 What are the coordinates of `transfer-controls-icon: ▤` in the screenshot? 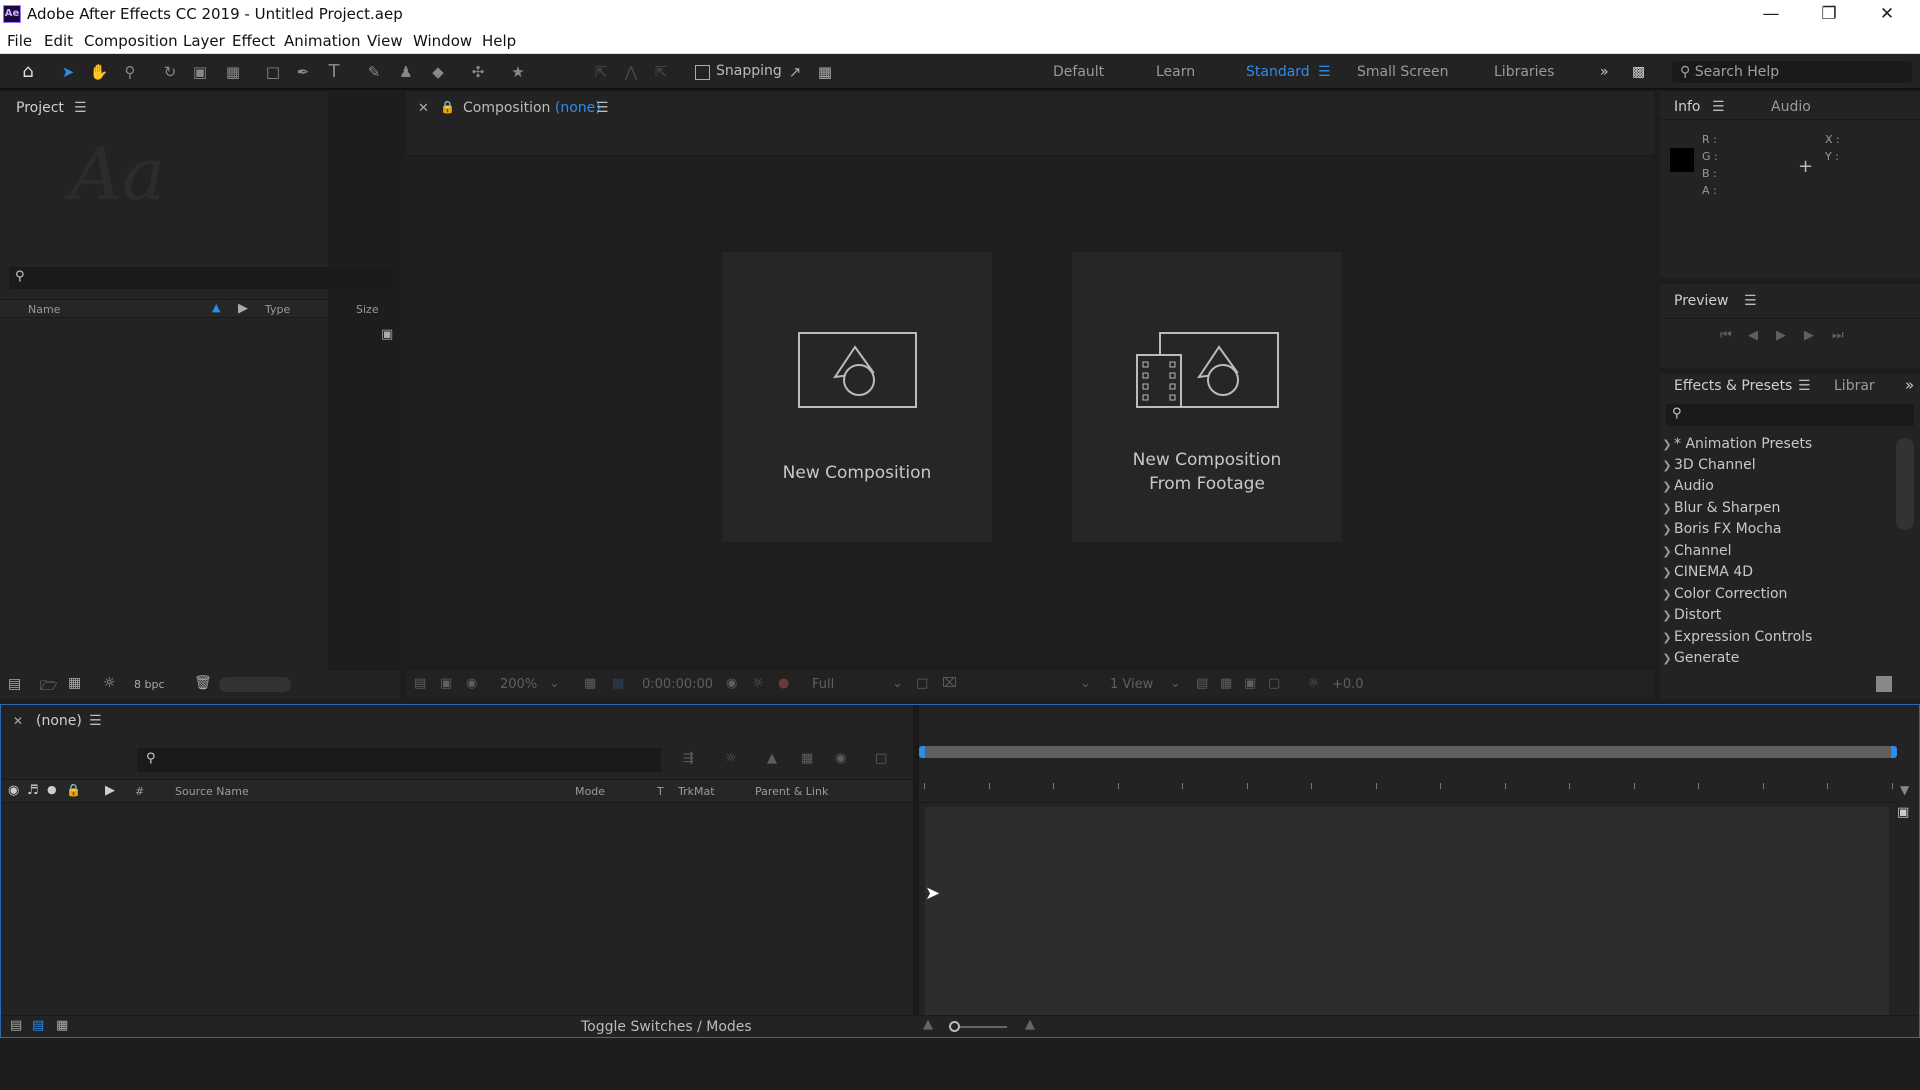 It's located at (38, 1025).